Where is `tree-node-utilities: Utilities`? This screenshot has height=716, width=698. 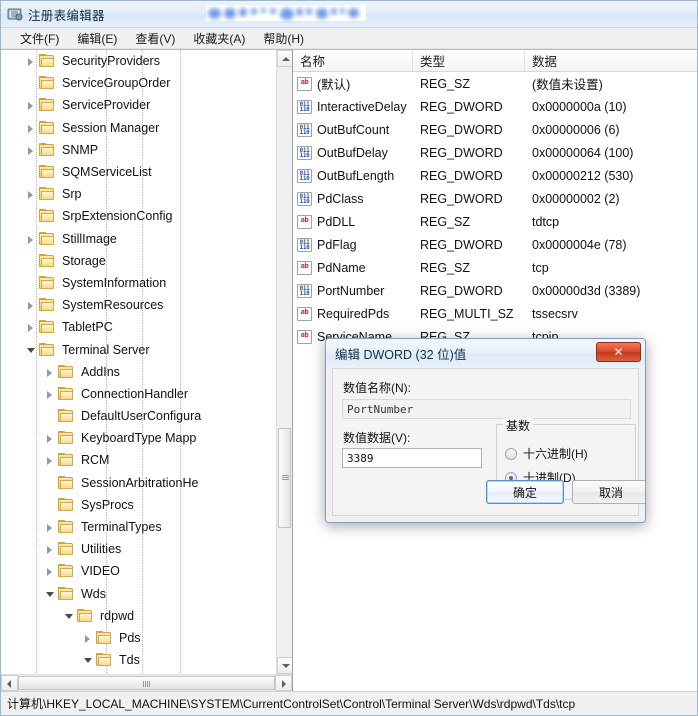 tree-node-utilities: Utilities is located at coordinates (138, 549).